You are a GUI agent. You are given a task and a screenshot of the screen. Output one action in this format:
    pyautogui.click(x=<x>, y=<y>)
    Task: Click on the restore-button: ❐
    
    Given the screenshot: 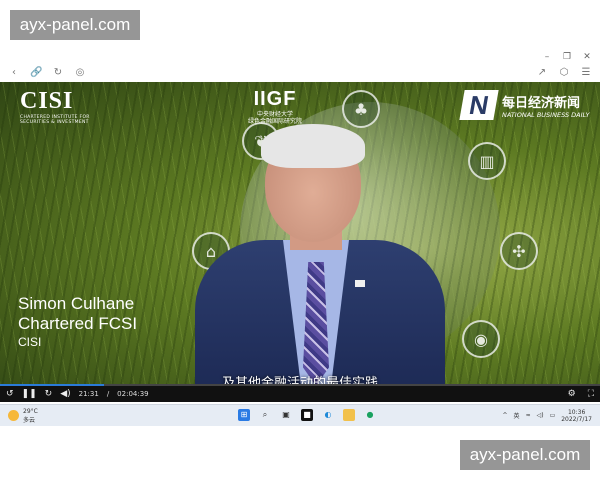 What is the action you would take?
    pyautogui.click(x=567, y=57)
    